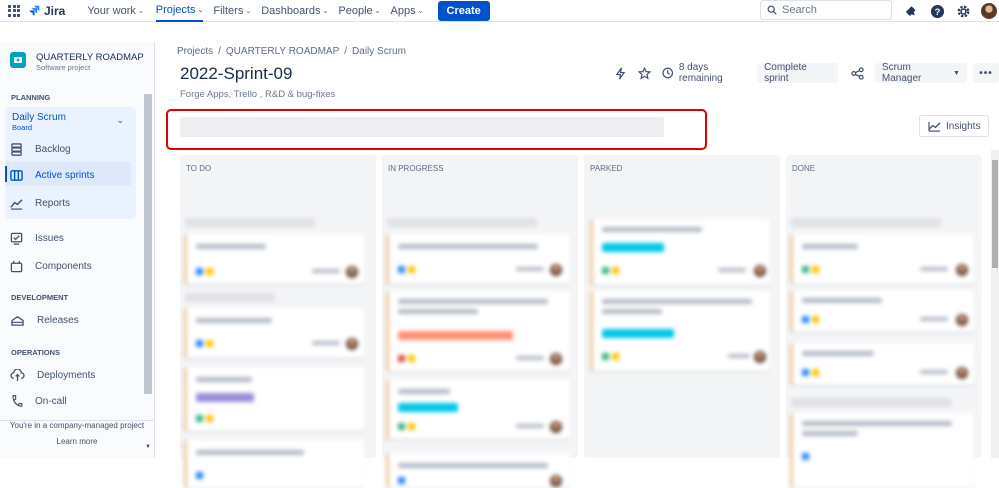 The image size is (999, 488). I want to click on issues-icon, so click(16, 238).